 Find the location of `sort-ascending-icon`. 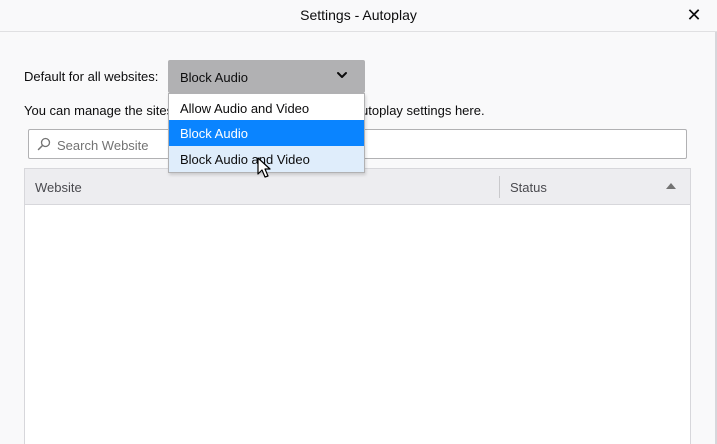

sort-ascending-icon is located at coordinates (671, 186).